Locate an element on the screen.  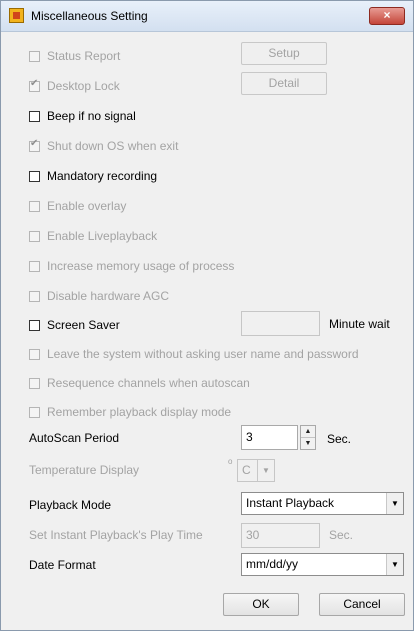
leave-system-checkbox is located at coordinates (34, 354).